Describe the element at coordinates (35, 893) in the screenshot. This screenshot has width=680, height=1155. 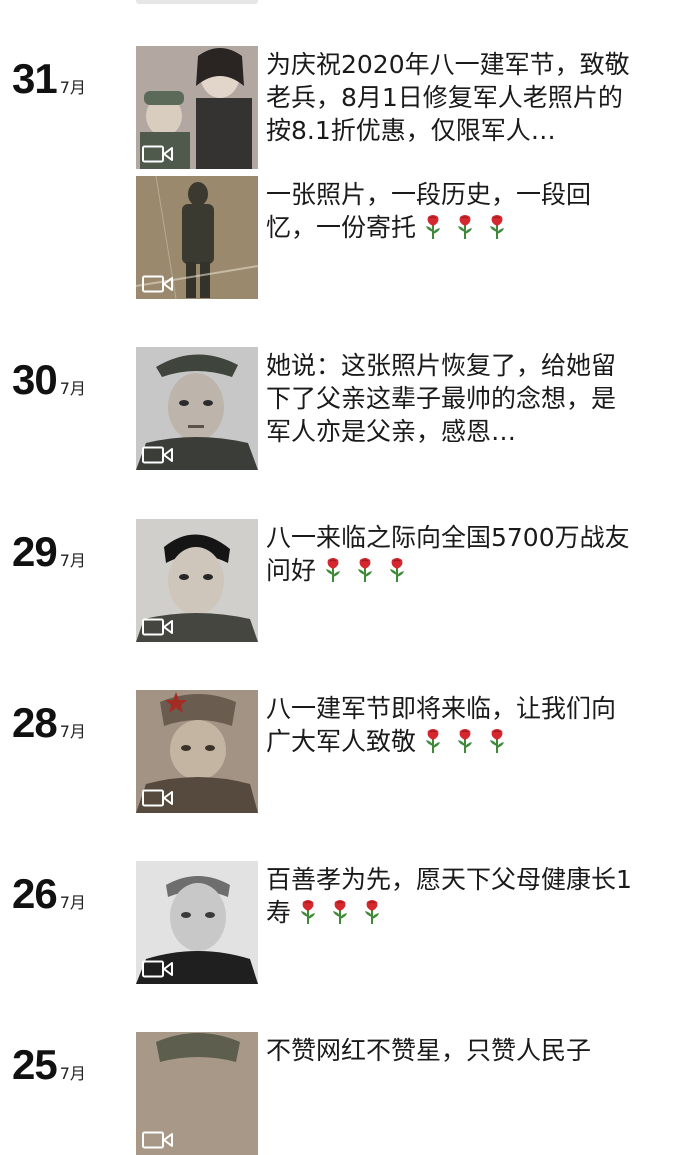
I see `date-day: 26` at that location.